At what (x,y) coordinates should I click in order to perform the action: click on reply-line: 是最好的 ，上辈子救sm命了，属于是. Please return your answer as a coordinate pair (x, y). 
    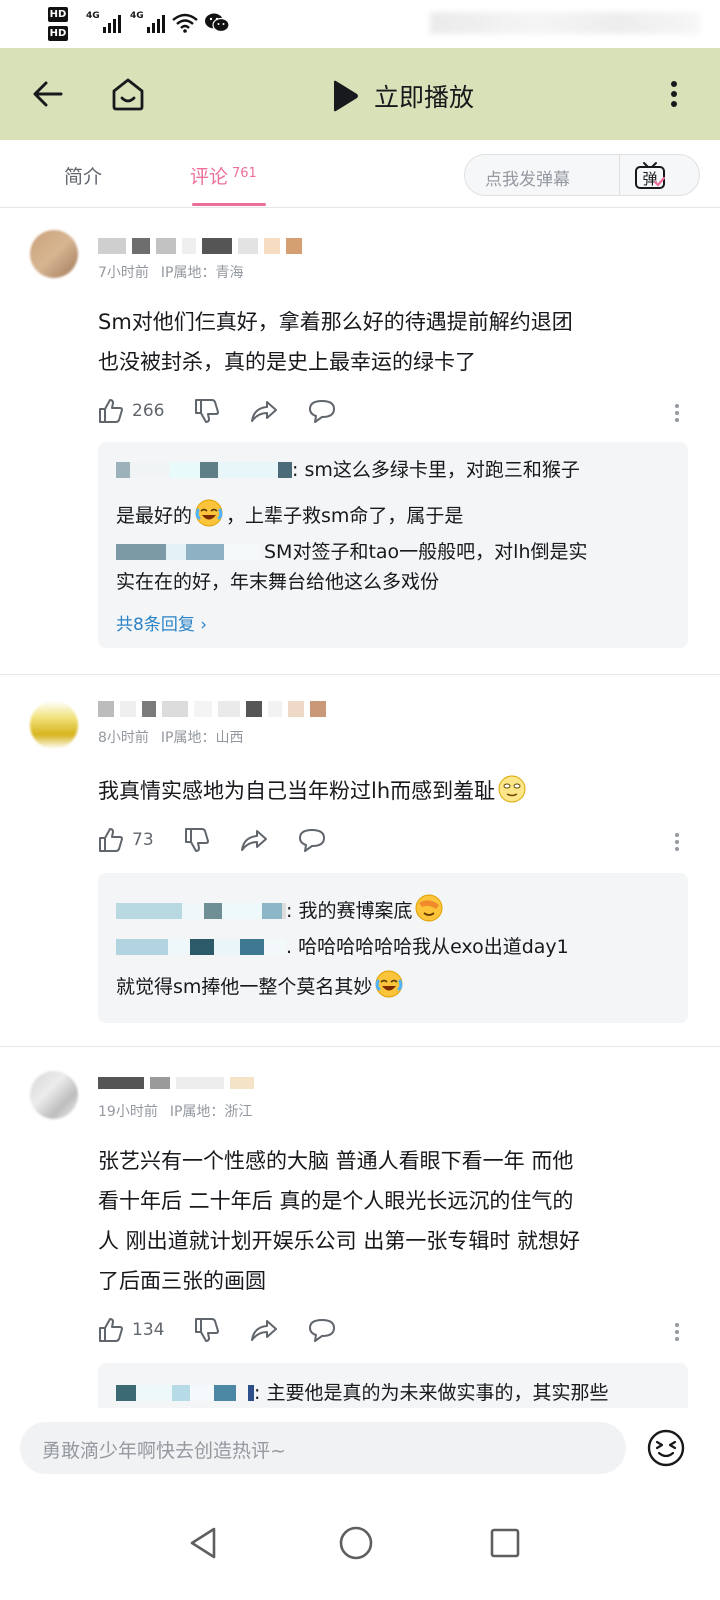
    Looking at the image, I should click on (289, 514).